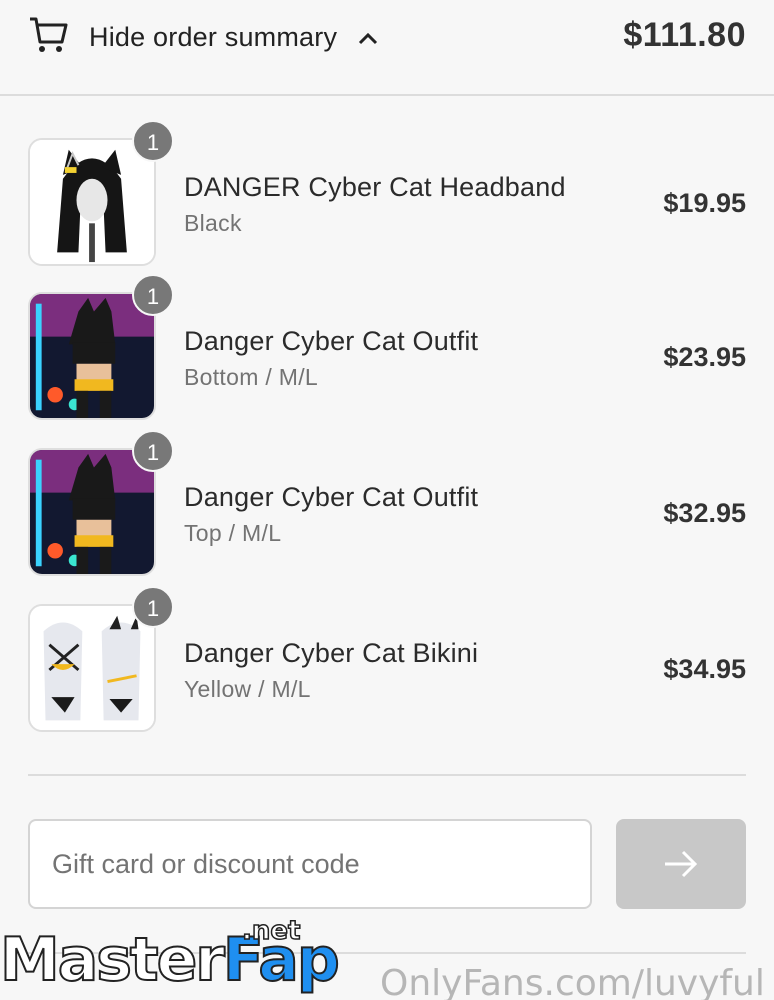 This screenshot has height=1000, width=774. I want to click on apply-discount-button, so click(681, 864).